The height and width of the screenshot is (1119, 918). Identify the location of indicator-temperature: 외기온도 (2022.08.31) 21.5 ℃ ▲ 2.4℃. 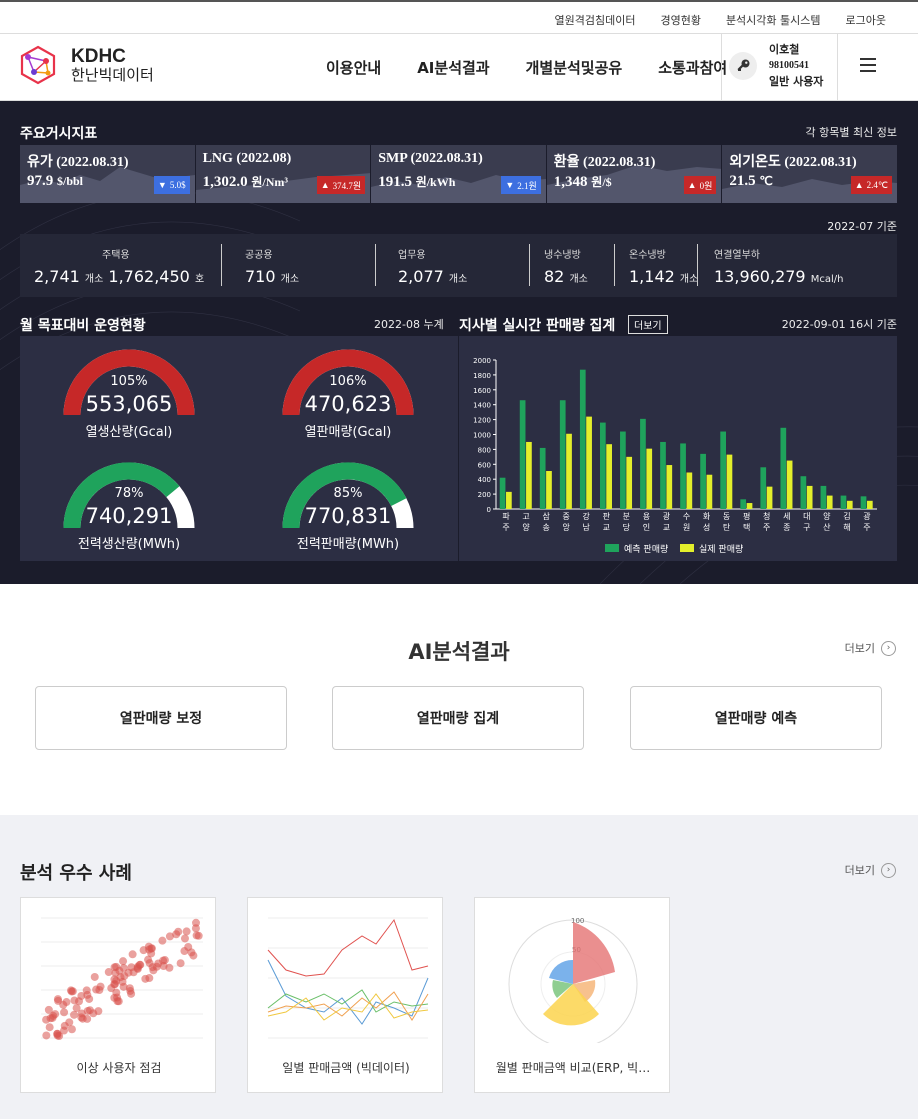
(809, 174).